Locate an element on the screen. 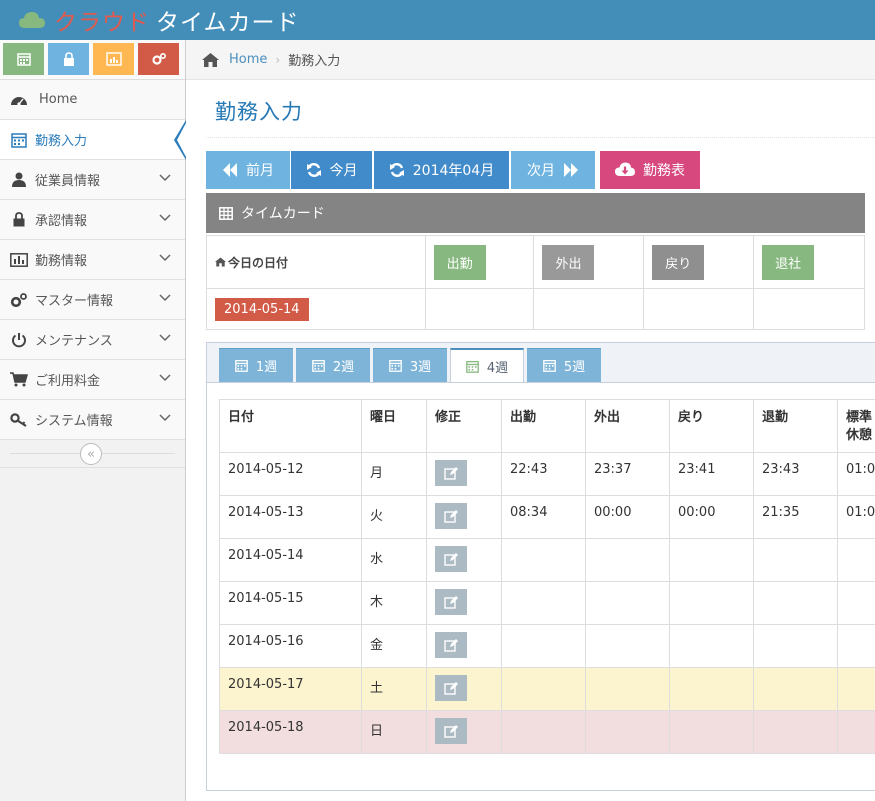 This screenshot has height=801, width=875. sidebar-item-approval: 承認情報 is located at coordinates (92, 220).